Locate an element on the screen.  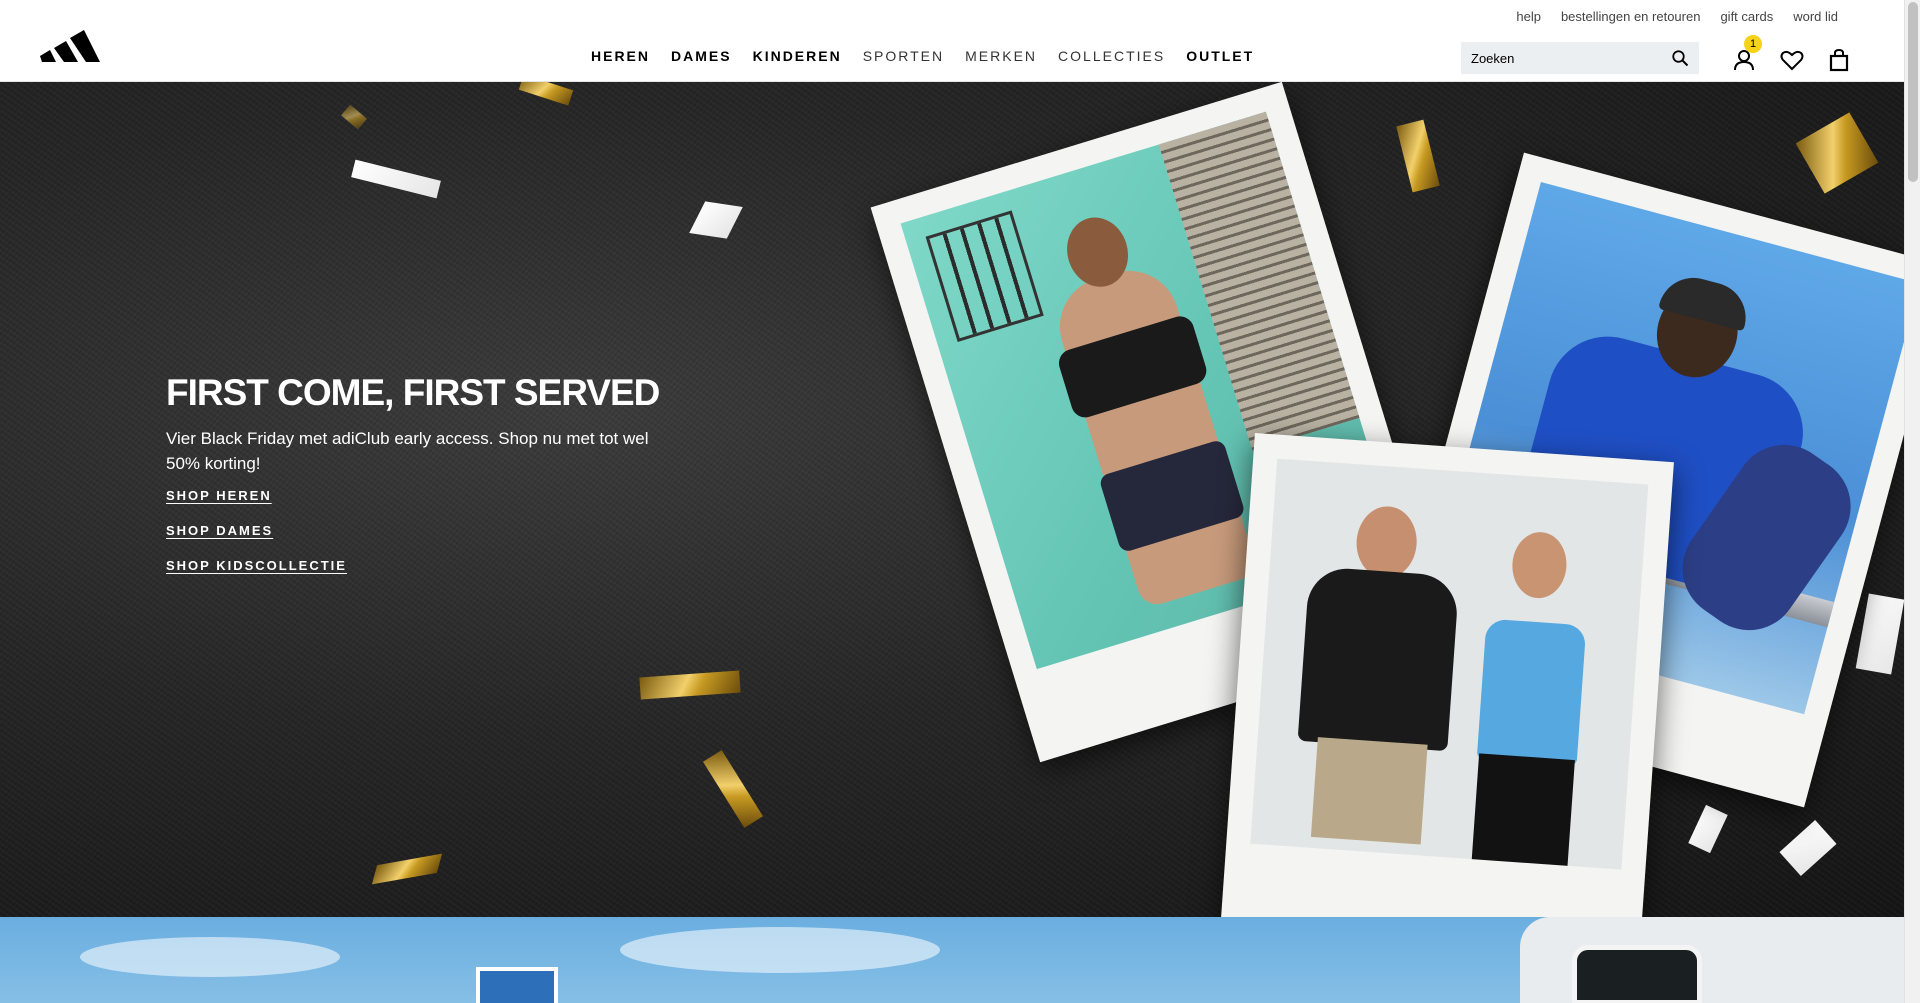
shop-kidscollectie-link: SHOP KIDSCOLLECTIE is located at coordinates (426, 565).